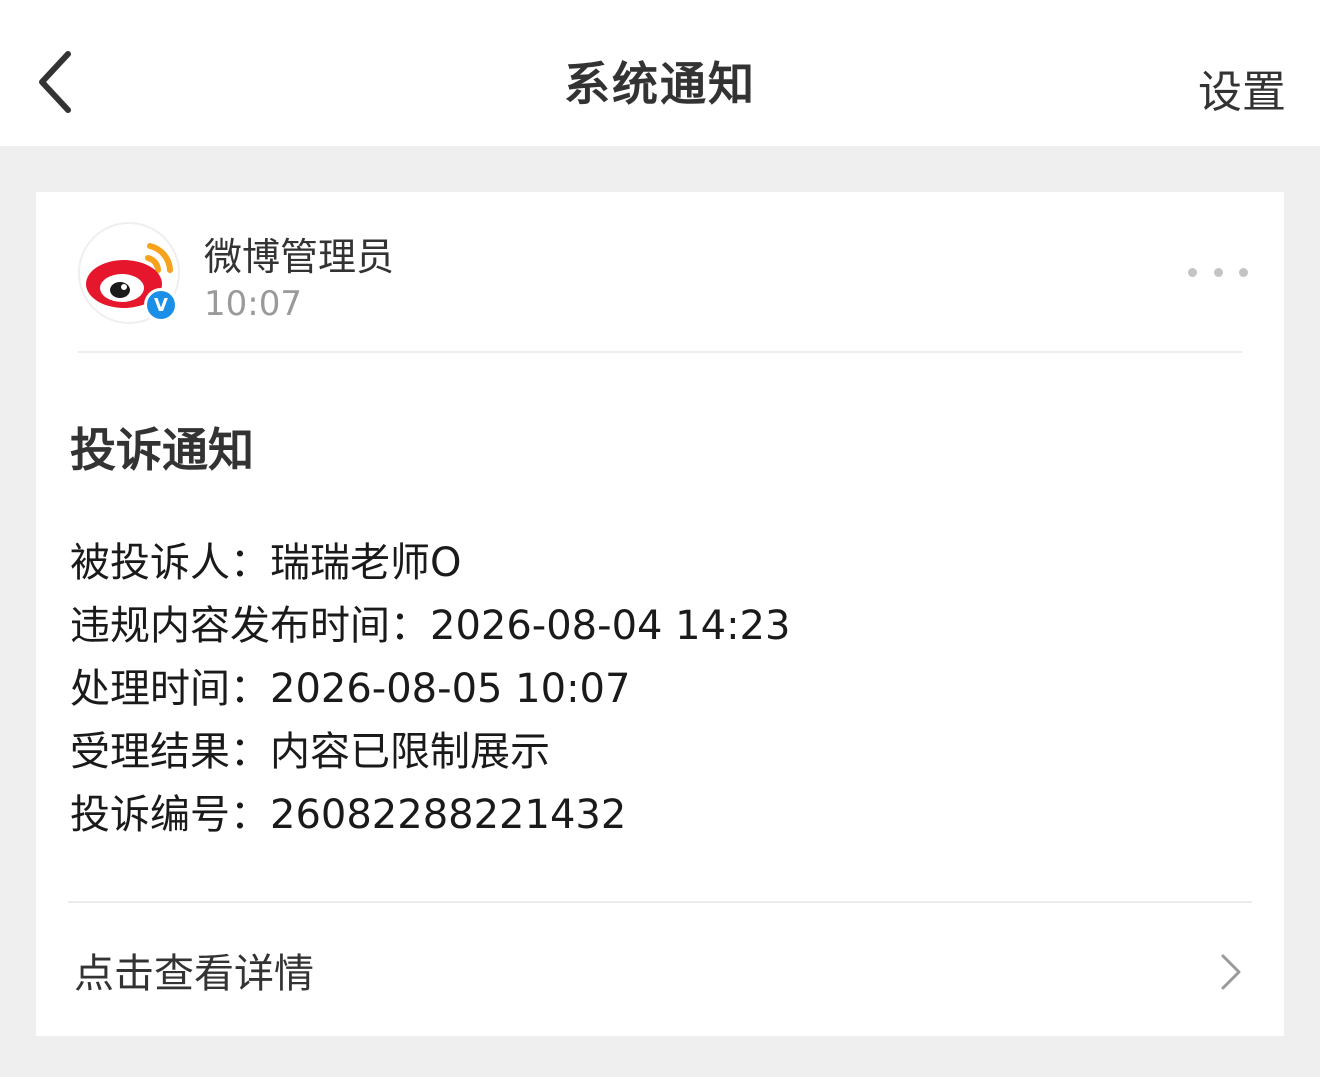 This screenshot has height=1077, width=1320. What do you see at coordinates (194, 974) in the screenshot?
I see `view-details-label: 点击查看详情` at bounding box center [194, 974].